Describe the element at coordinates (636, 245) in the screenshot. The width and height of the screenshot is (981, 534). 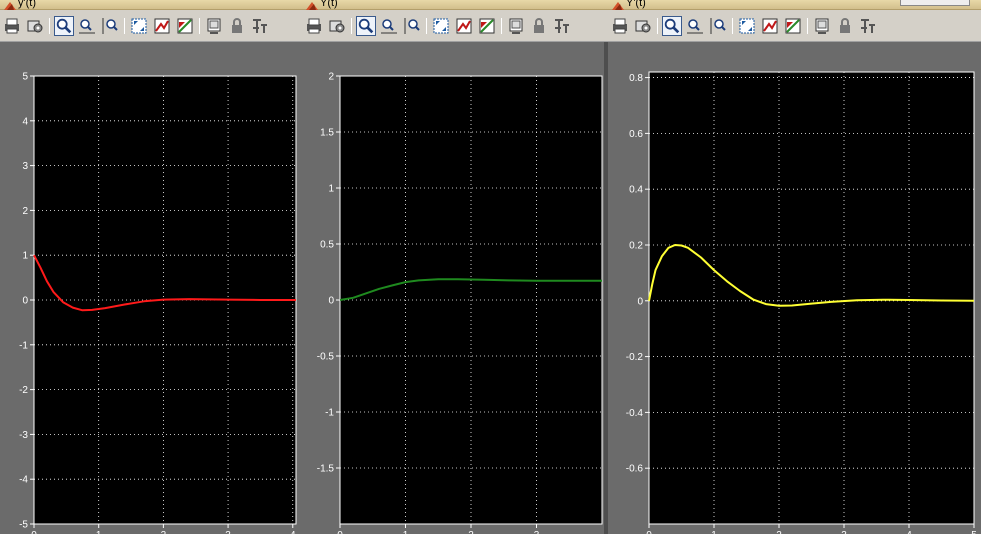
I see `y-tick-label: 0.2` at that location.